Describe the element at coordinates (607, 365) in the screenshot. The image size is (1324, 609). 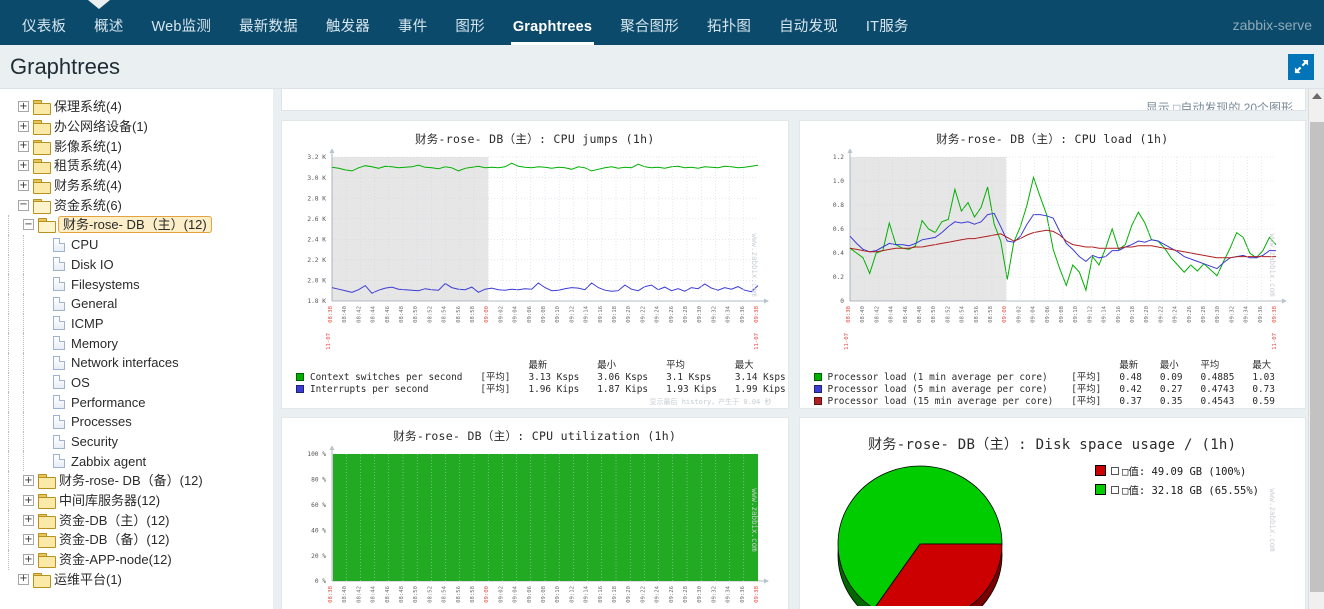
I see `legend-col-header: 最小` at that location.